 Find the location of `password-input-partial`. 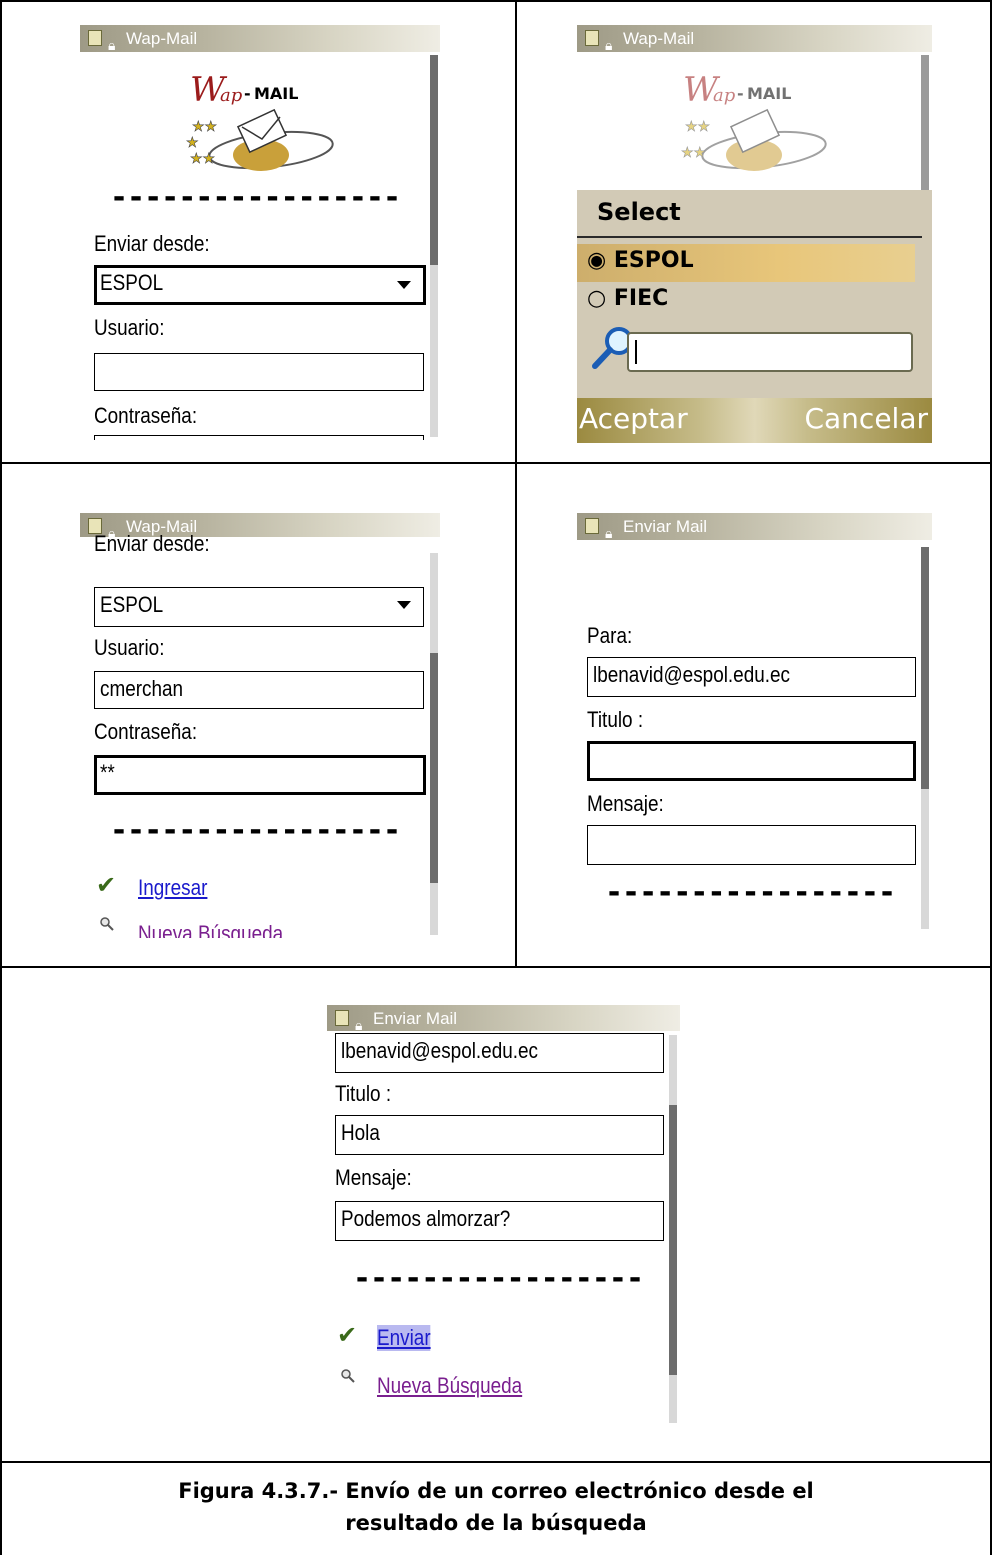

password-input-partial is located at coordinates (259, 437).